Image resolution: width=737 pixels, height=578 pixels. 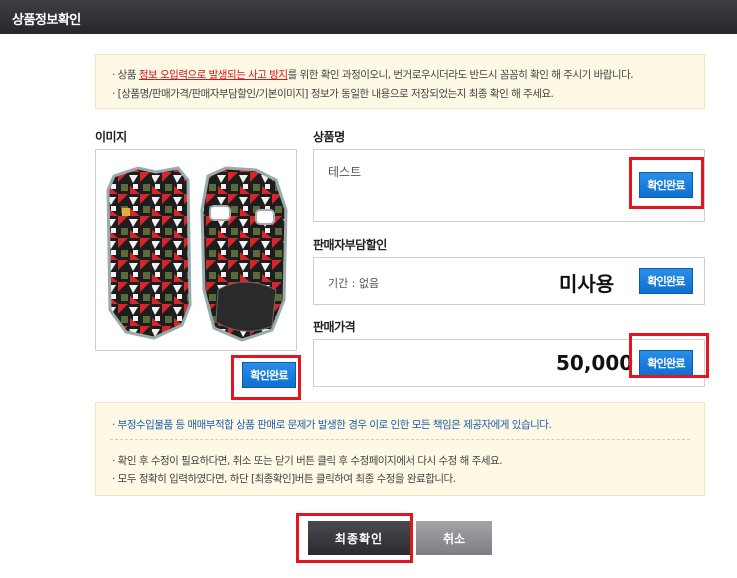 What do you see at coordinates (666, 281) in the screenshot?
I see `seller-discount-confirm-button: 확인완료` at bounding box center [666, 281].